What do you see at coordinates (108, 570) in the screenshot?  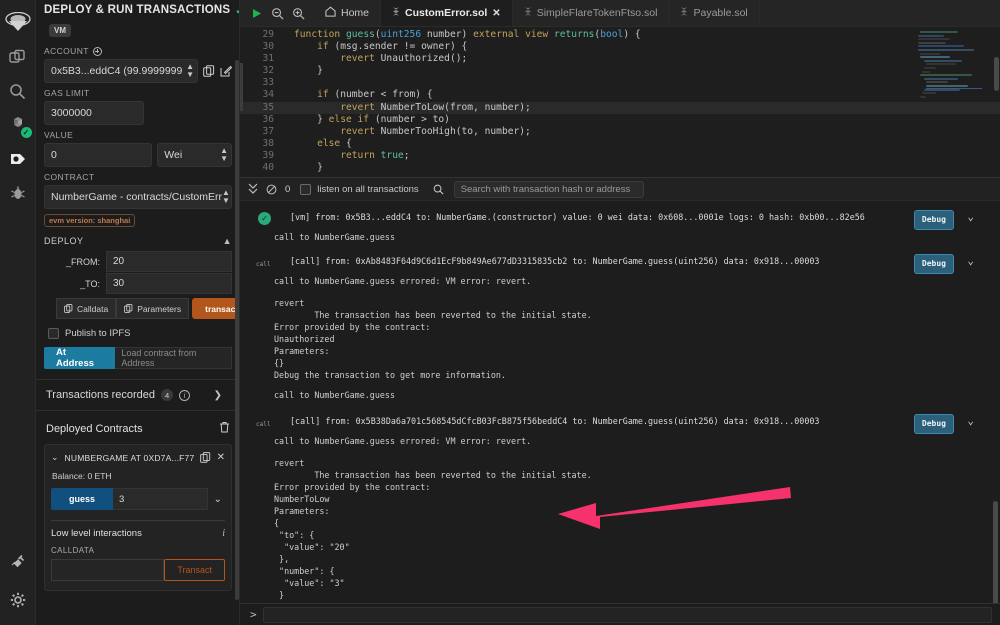 I see `calldata-input` at bounding box center [108, 570].